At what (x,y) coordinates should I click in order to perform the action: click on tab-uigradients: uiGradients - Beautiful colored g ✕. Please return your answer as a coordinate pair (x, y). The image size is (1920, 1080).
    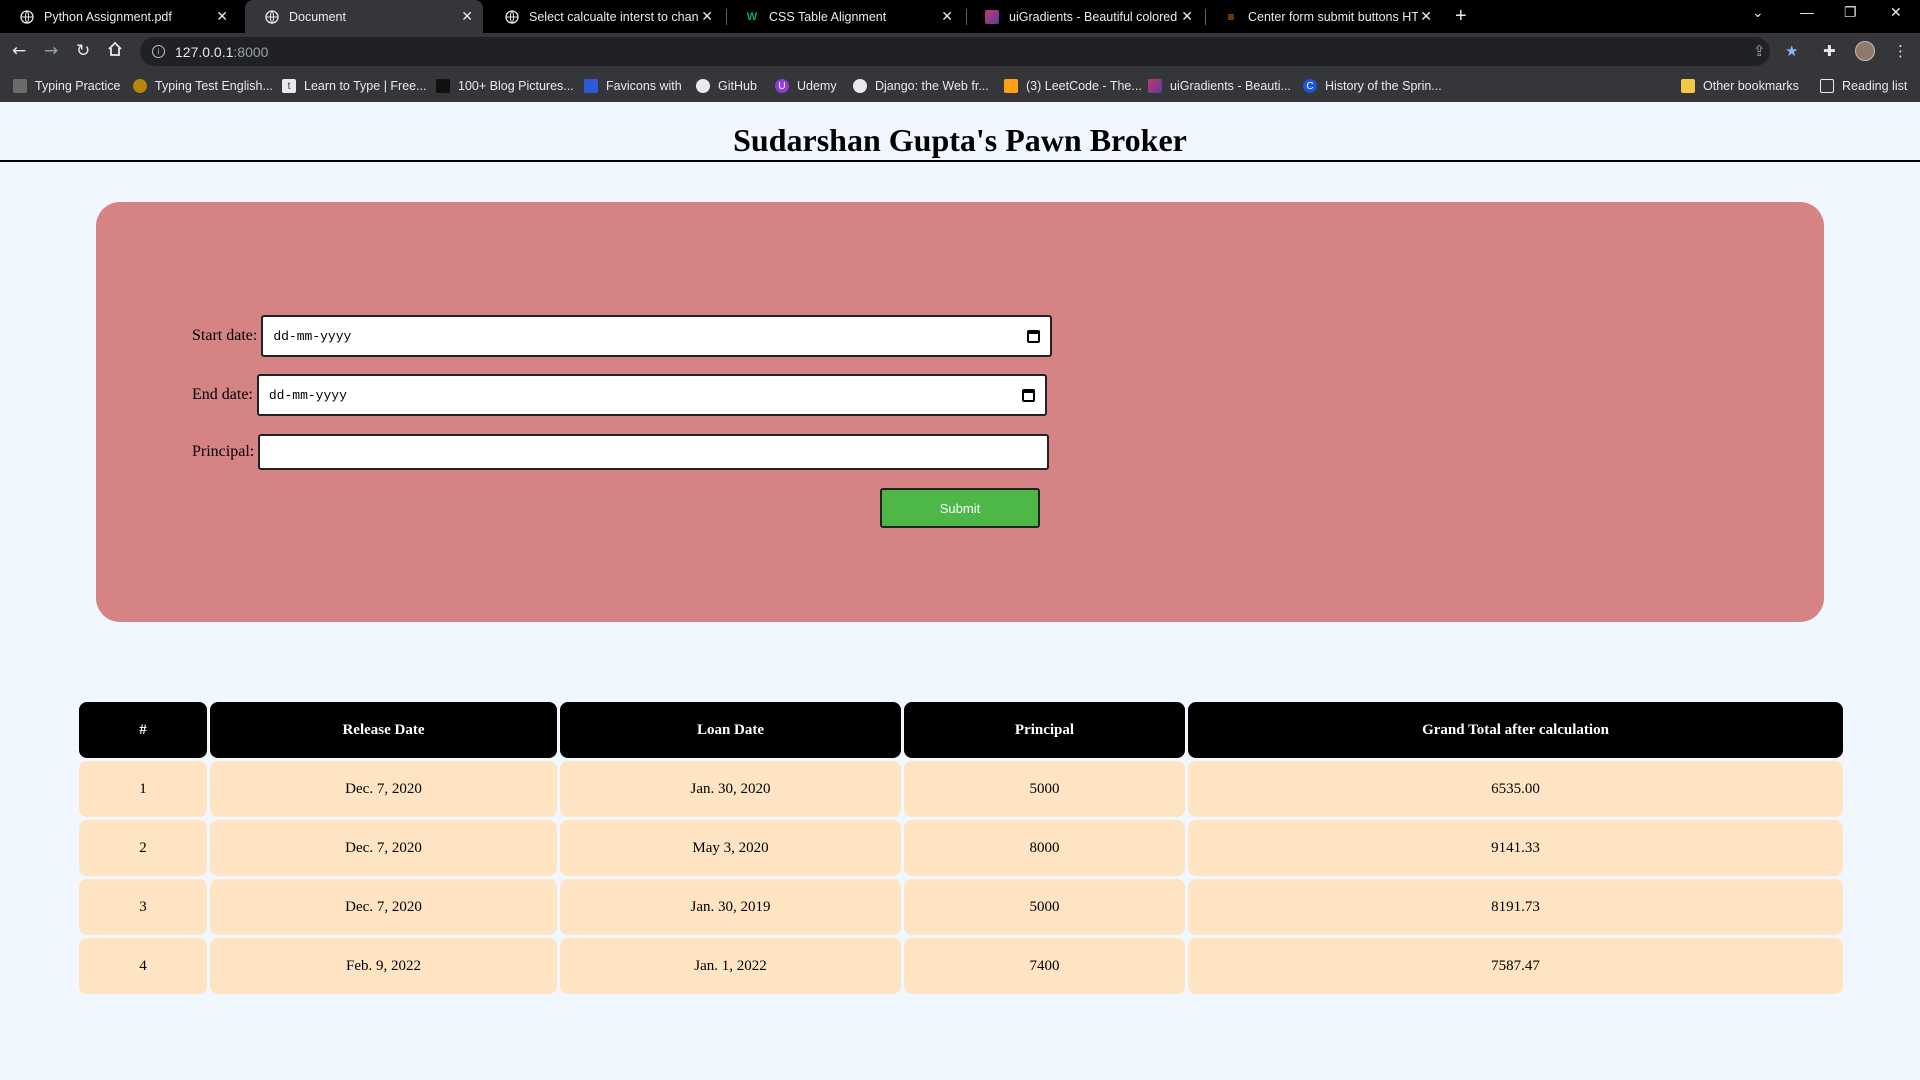
    Looking at the image, I should click on (1084, 16).